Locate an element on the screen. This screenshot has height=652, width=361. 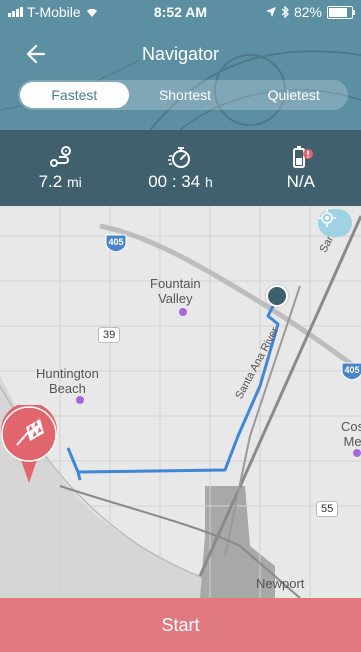
label-text-fountain-valley: Fountain Valley is located at coordinates (175, 291).